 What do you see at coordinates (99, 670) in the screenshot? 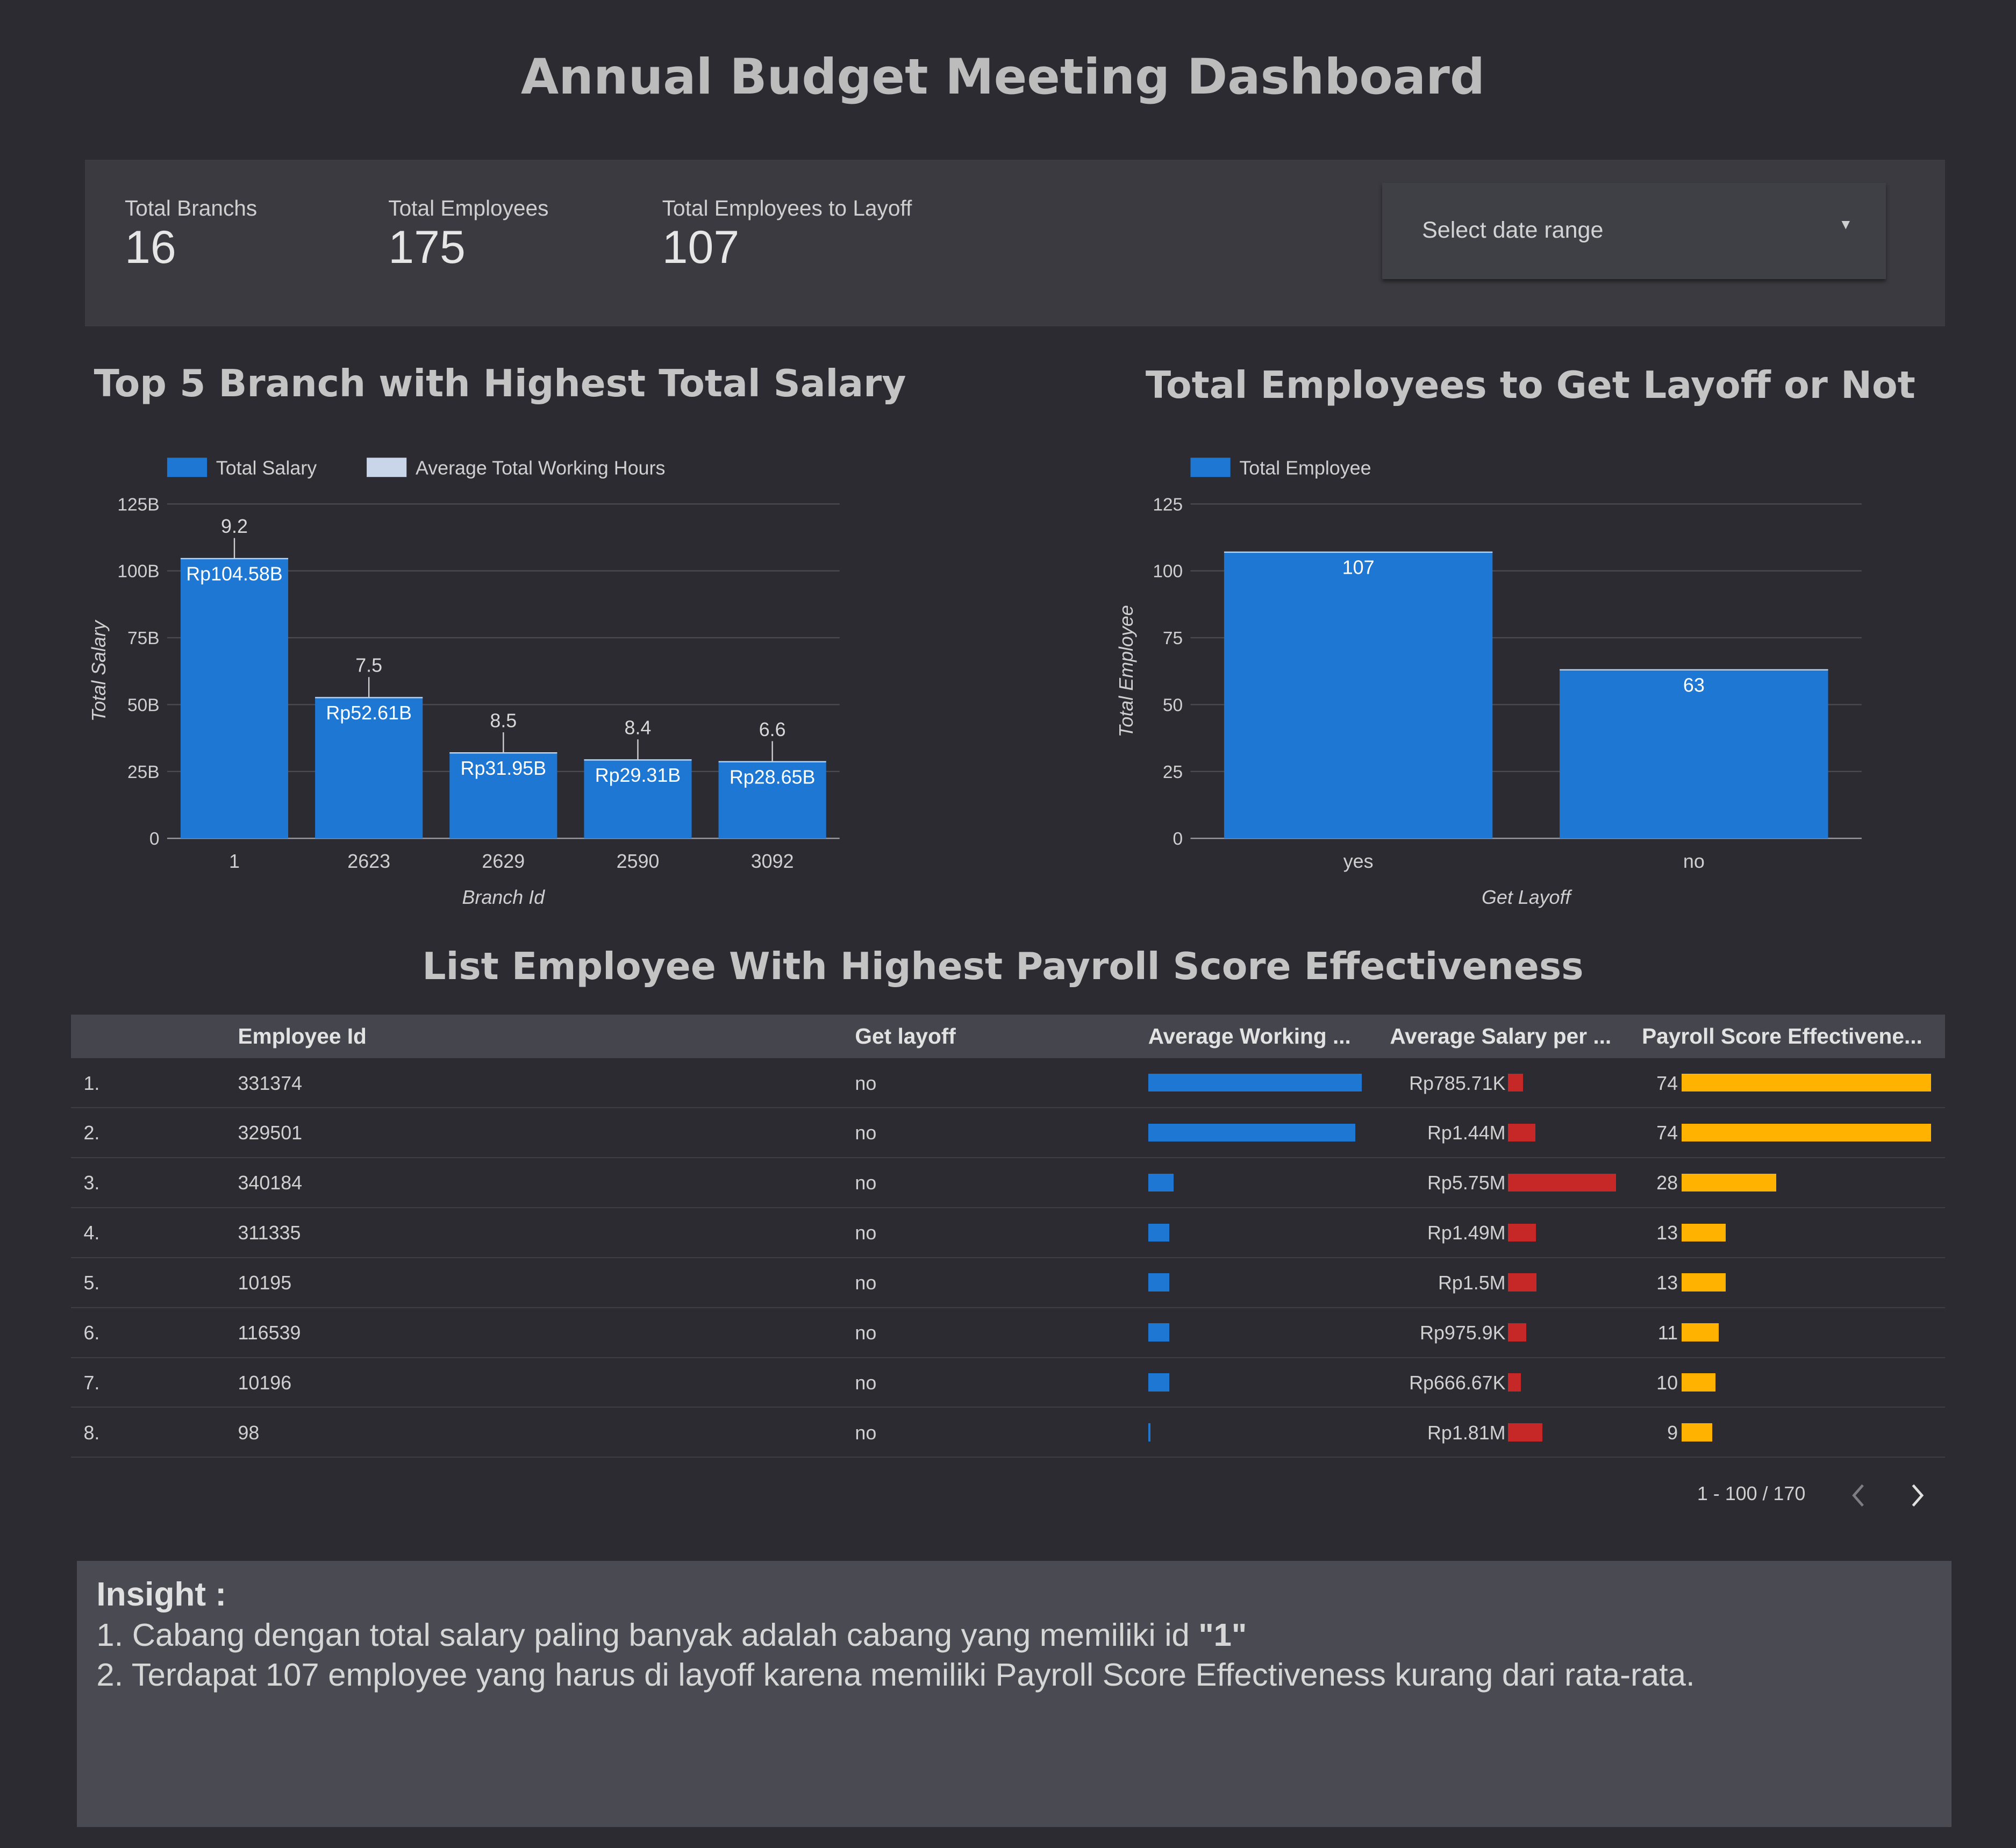
I see `y-axis-title: Total Salary` at bounding box center [99, 670].